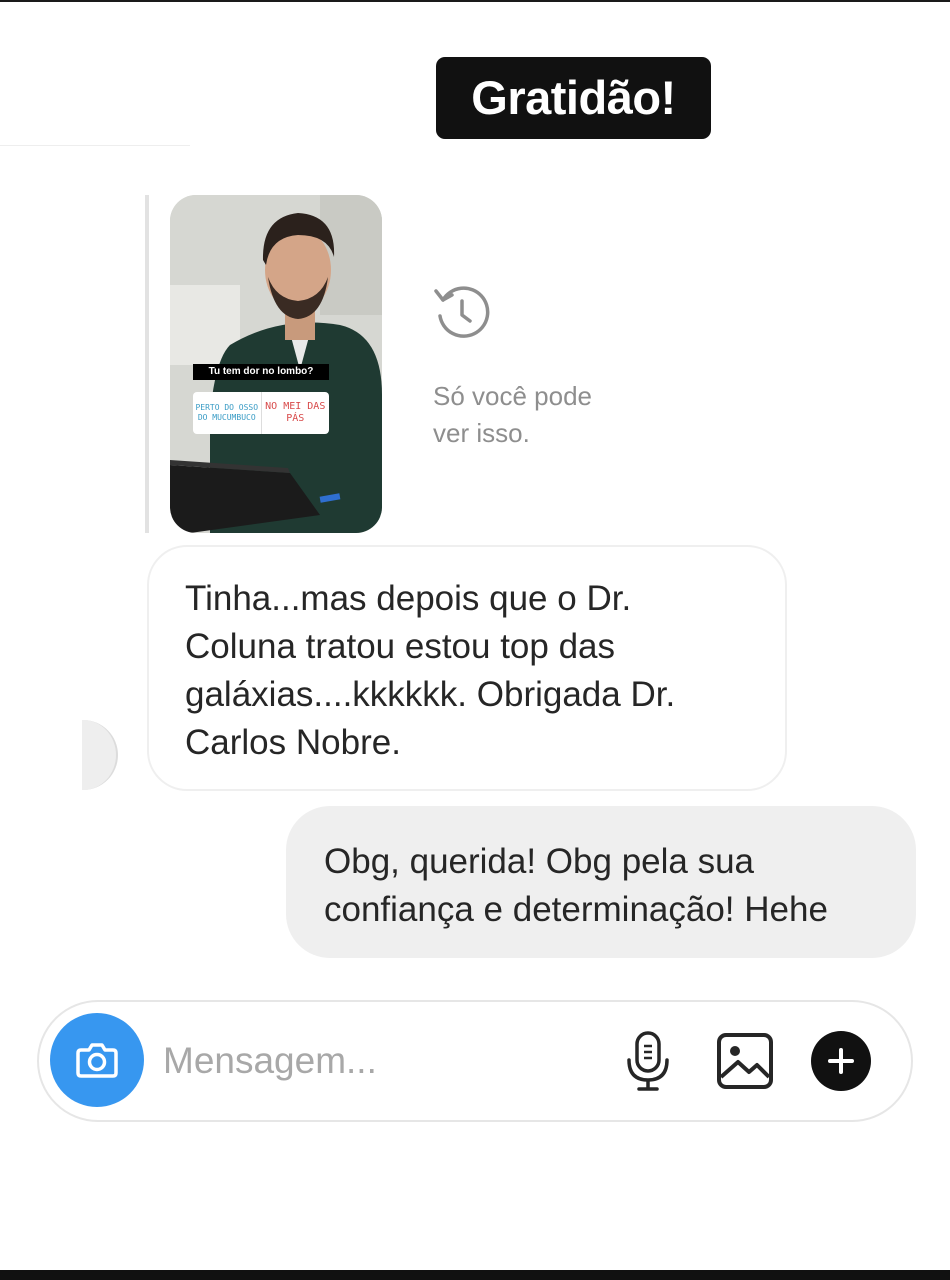  What do you see at coordinates (430, 694) in the screenshot?
I see `message-line: galáxias....kkkkkk. Obrigada Dr.` at bounding box center [430, 694].